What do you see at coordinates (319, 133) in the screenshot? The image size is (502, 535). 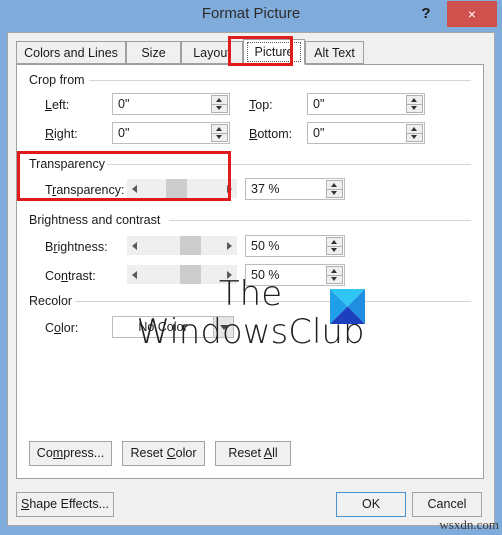 I see `crop-bottom-value: 0"` at bounding box center [319, 133].